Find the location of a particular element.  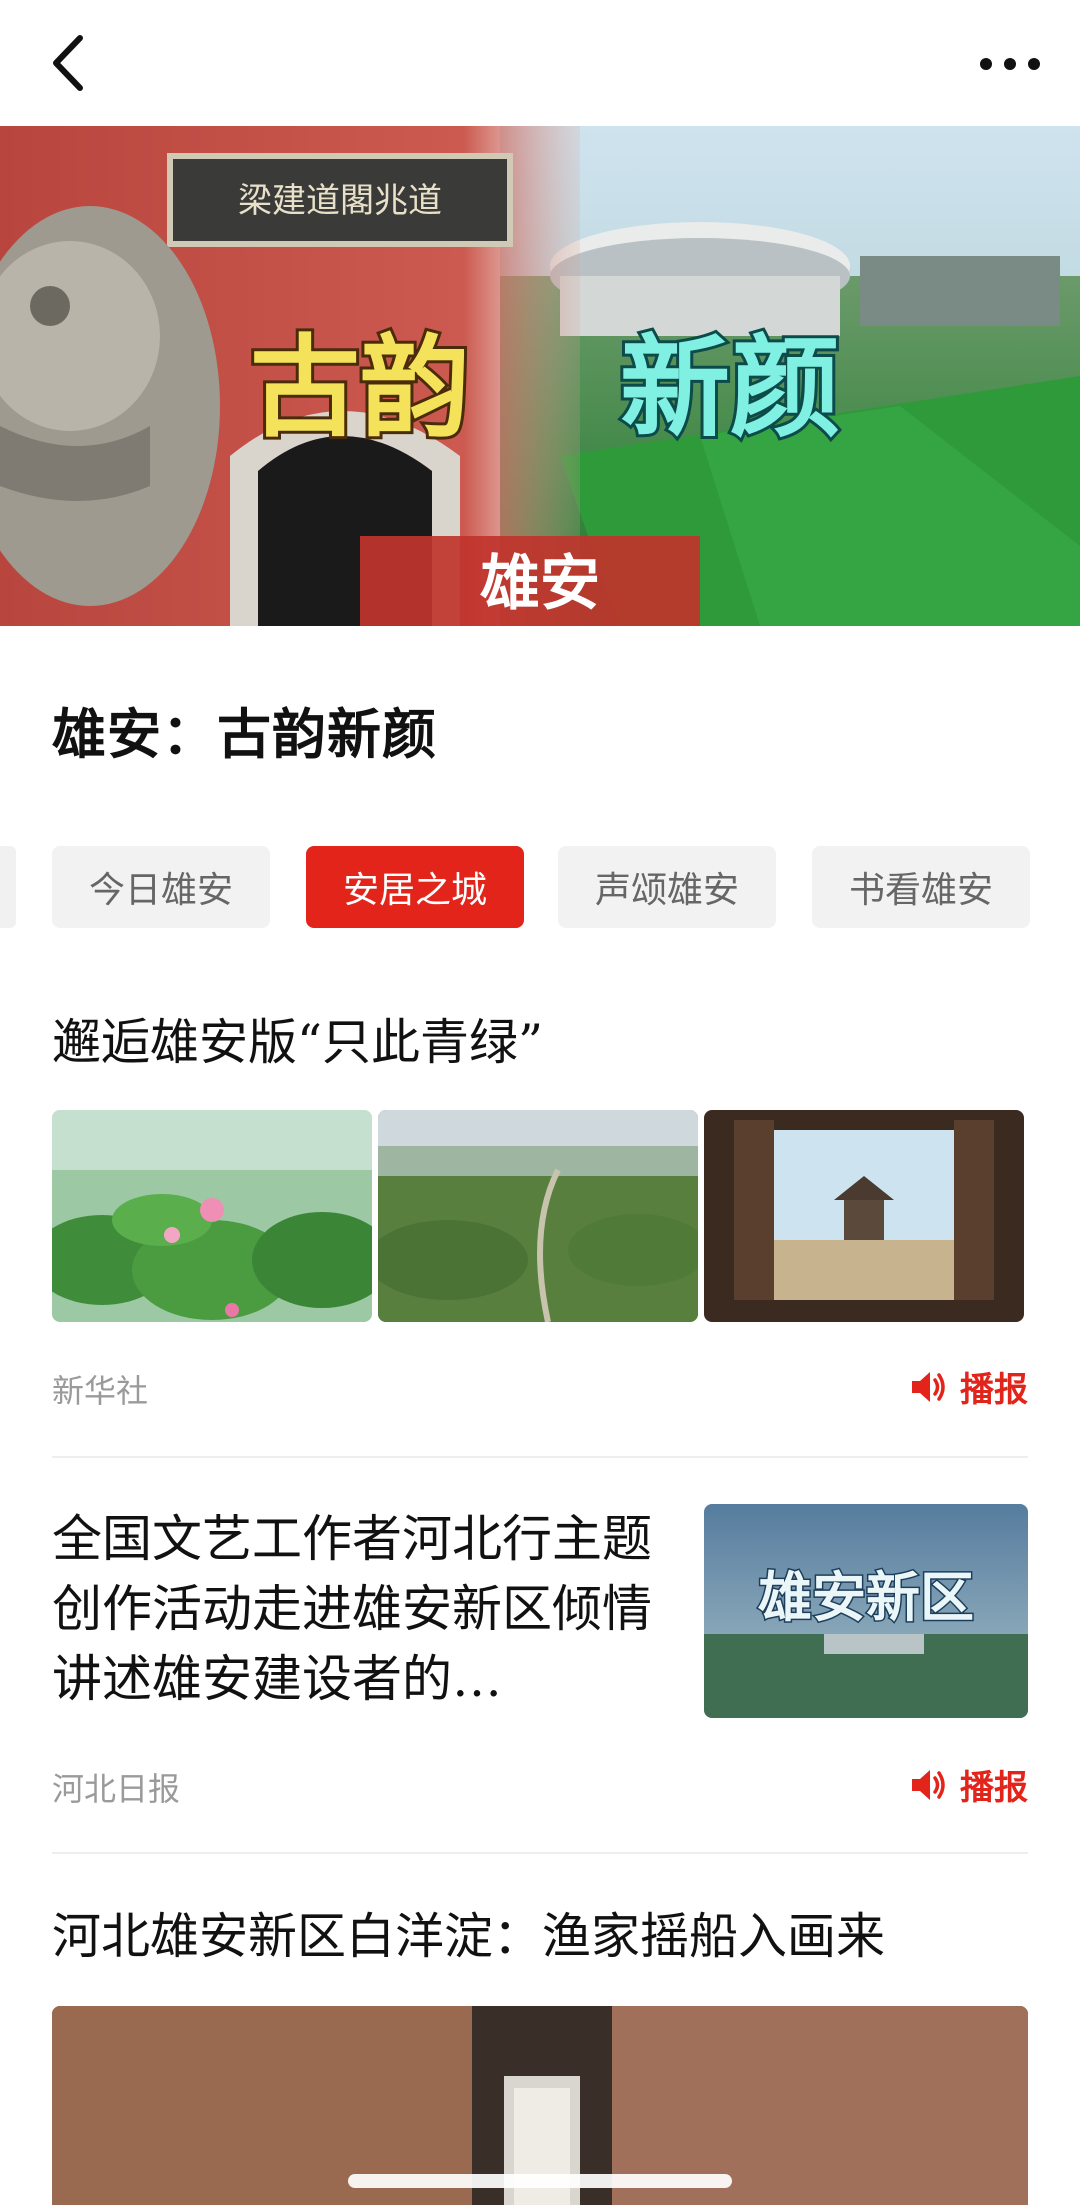

article-1-image-forest is located at coordinates (538, 1216).